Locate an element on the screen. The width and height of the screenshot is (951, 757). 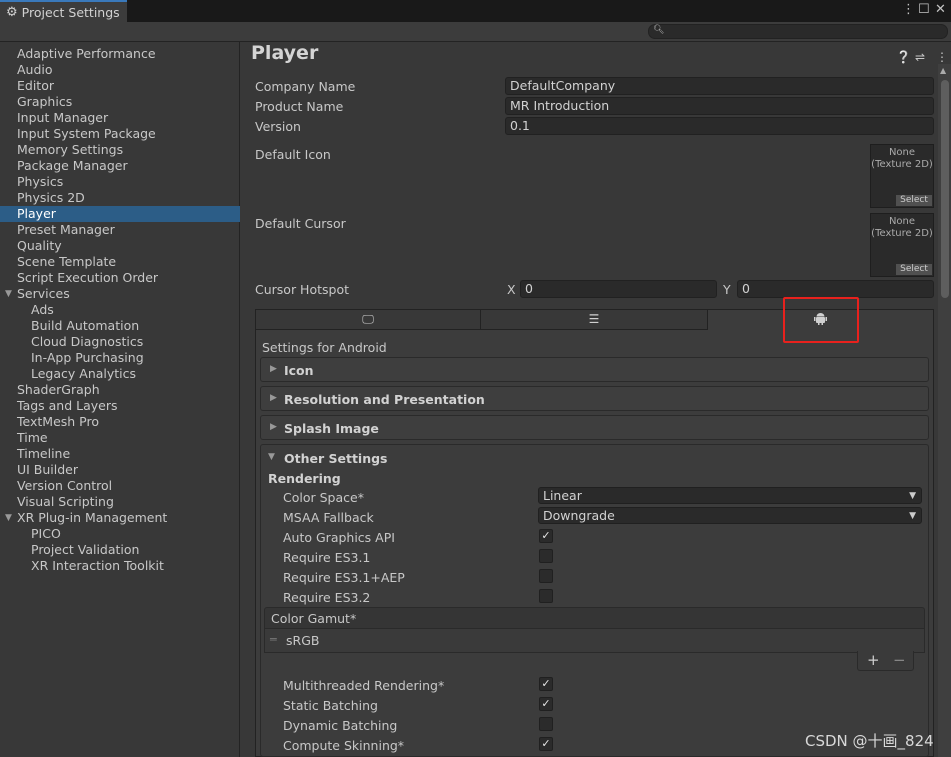
product-name-field: MR Introduction is located at coordinates (719, 106).